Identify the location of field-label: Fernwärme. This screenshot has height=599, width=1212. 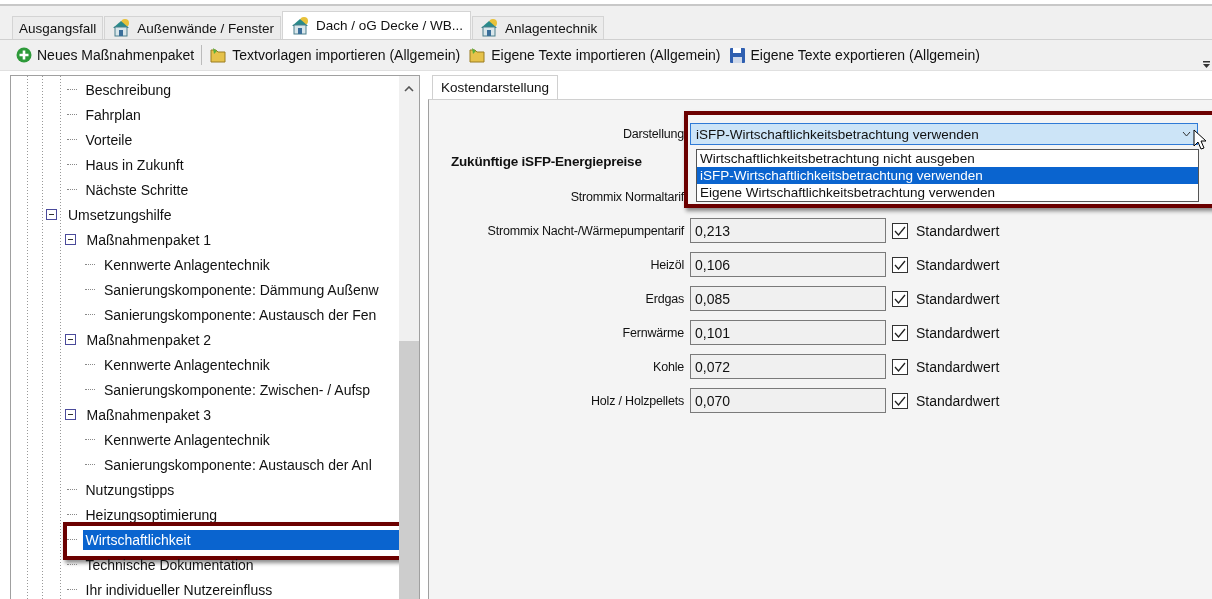
(652, 332).